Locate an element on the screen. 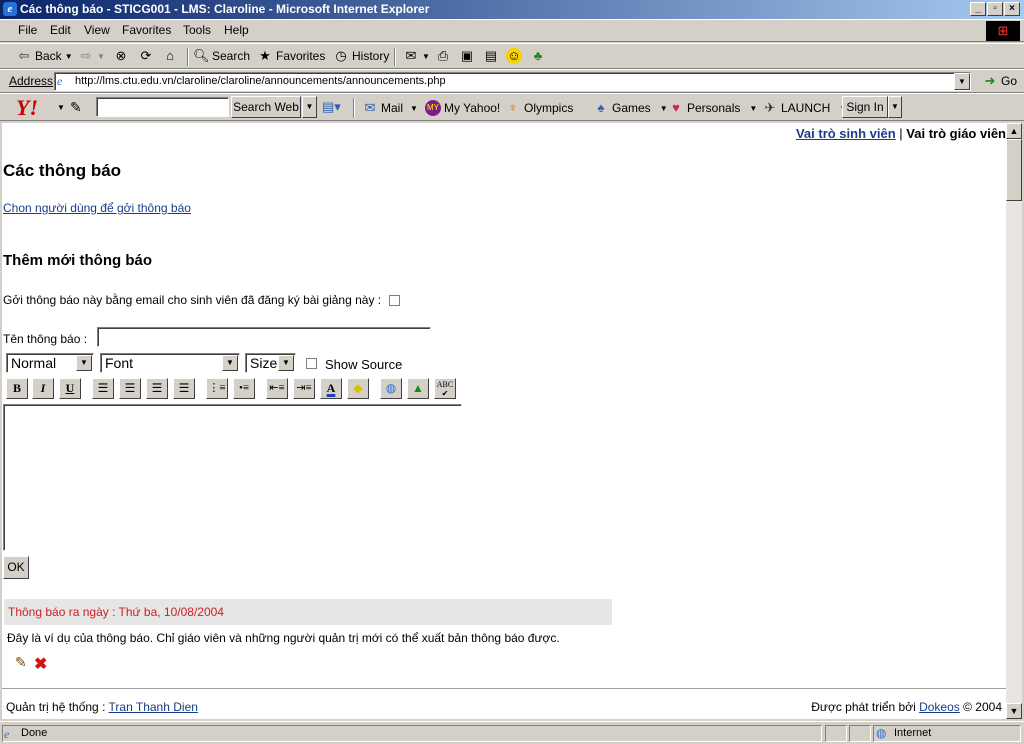 This screenshot has height=744, width=1024. scroll-thumb is located at coordinates (1014, 170).